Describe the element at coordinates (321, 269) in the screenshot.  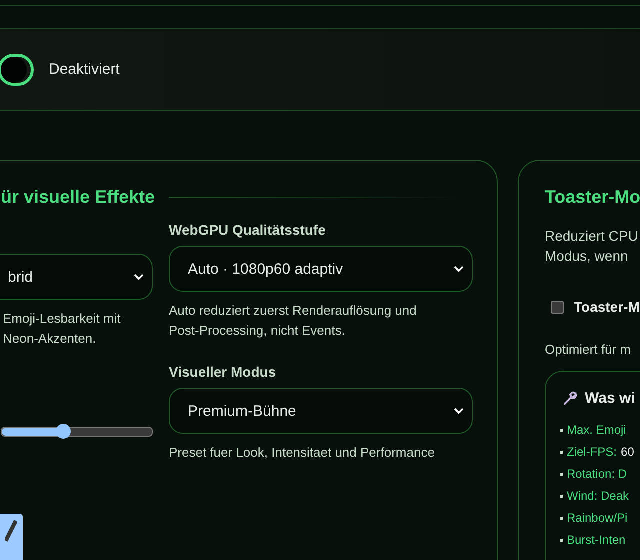
I see `select-field: Auto · 1080p60 adaptiv` at that location.